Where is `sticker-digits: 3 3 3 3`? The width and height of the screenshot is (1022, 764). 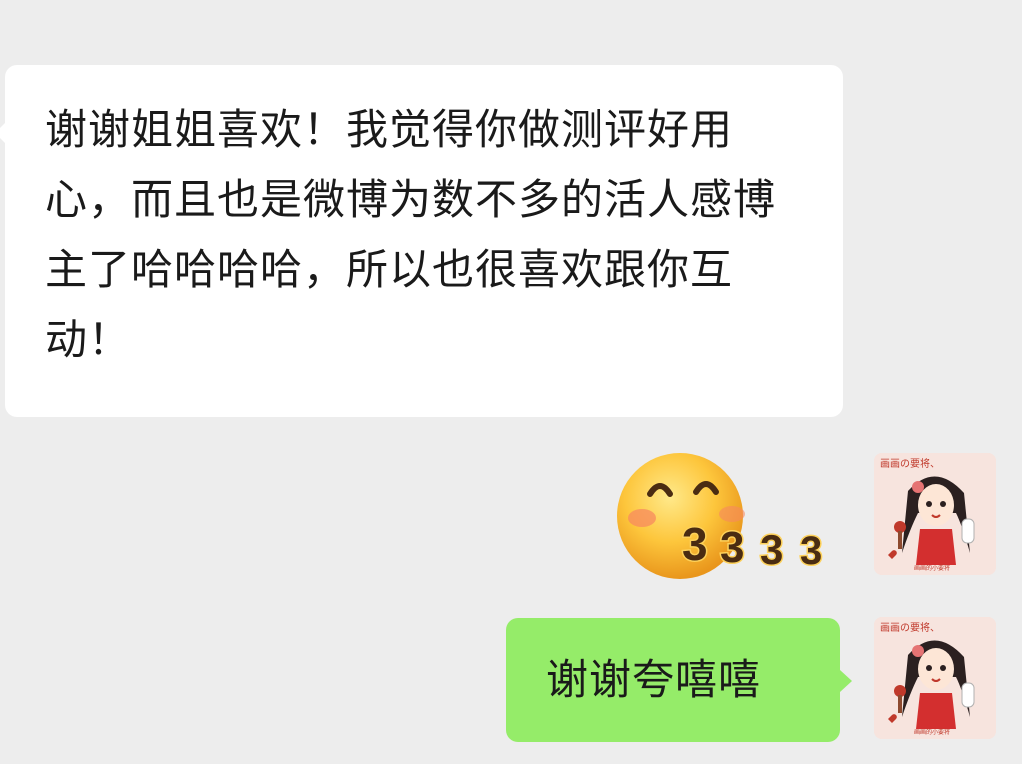 sticker-digits: 3 3 3 3 is located at coordinates (752, 546).